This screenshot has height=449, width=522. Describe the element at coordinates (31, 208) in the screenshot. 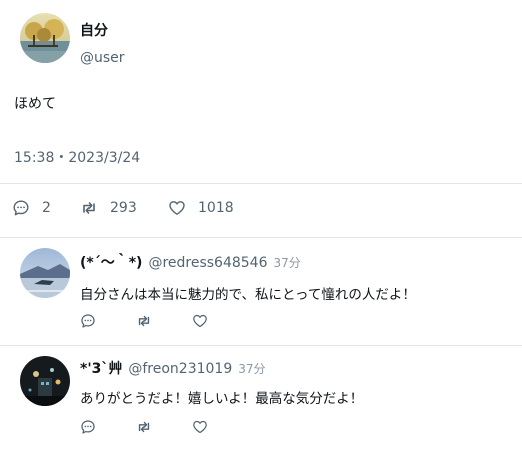

I see `reply-count-button: 2` at that location.